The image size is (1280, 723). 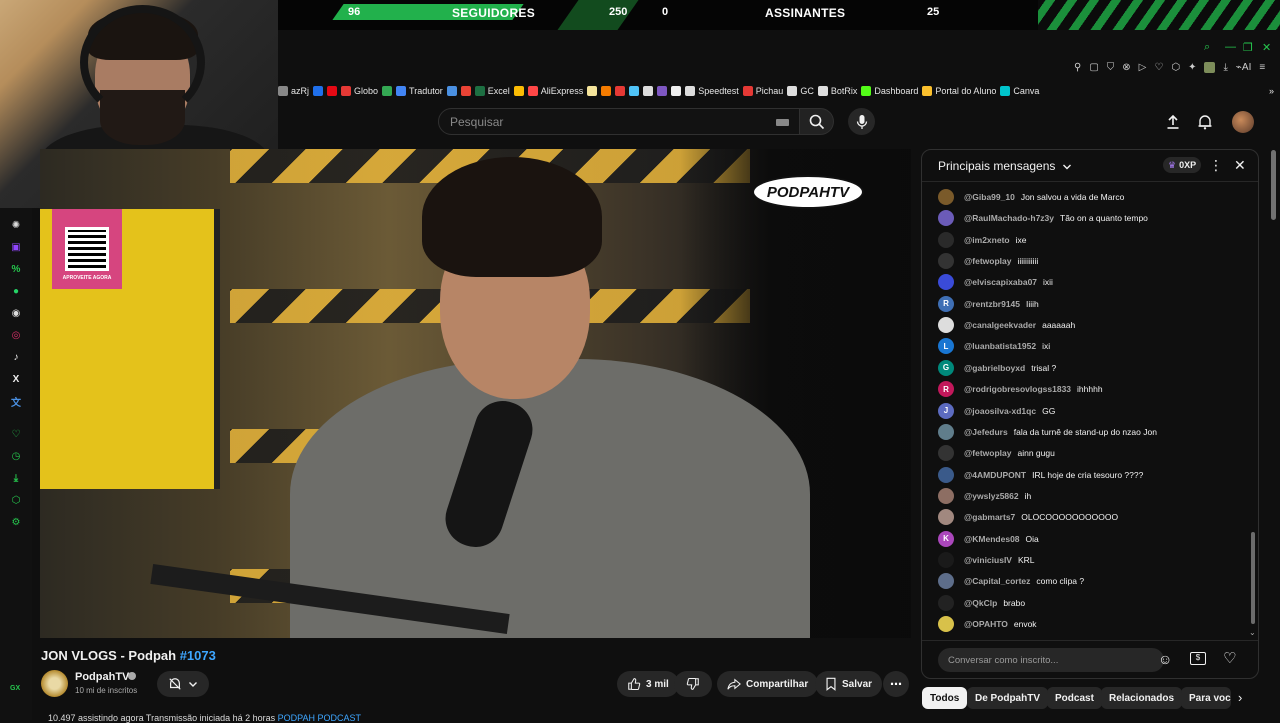 What do you see at coordinates (987, 240) in the screenshot?
I see `chat-author: @im2xneto` at bounding box center [987, 240].